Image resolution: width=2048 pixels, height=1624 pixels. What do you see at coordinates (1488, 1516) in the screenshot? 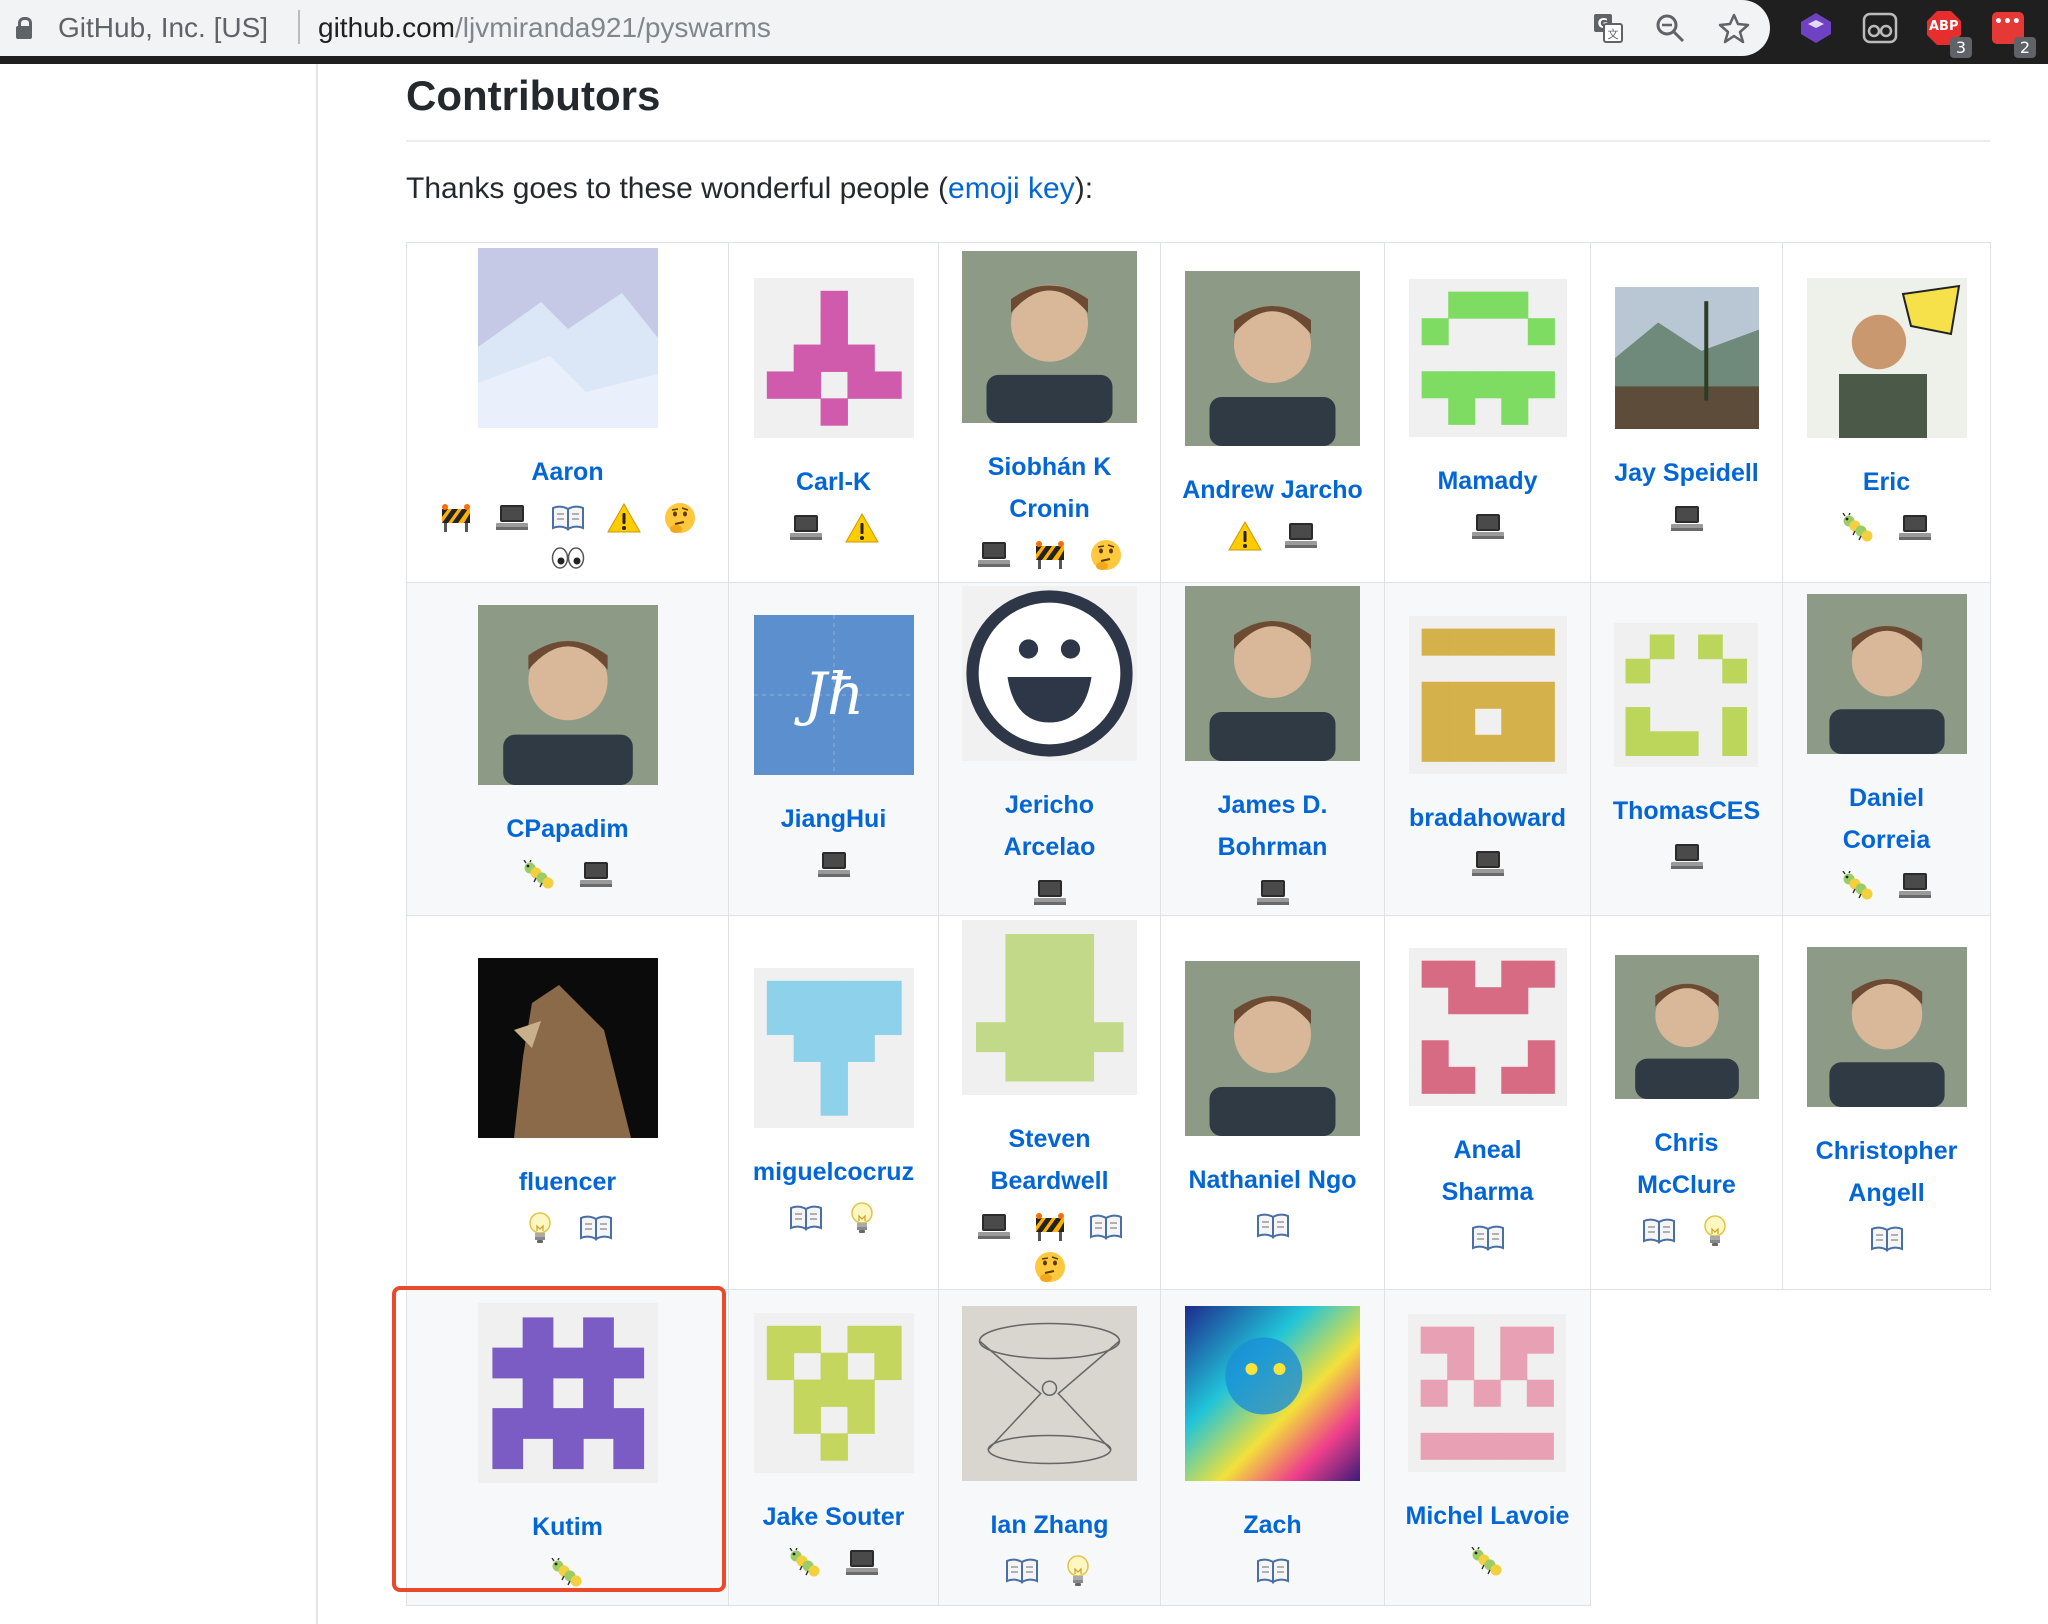
I see `contributor-name: Michel Lavoie` at bounding box center [1488, 1516].